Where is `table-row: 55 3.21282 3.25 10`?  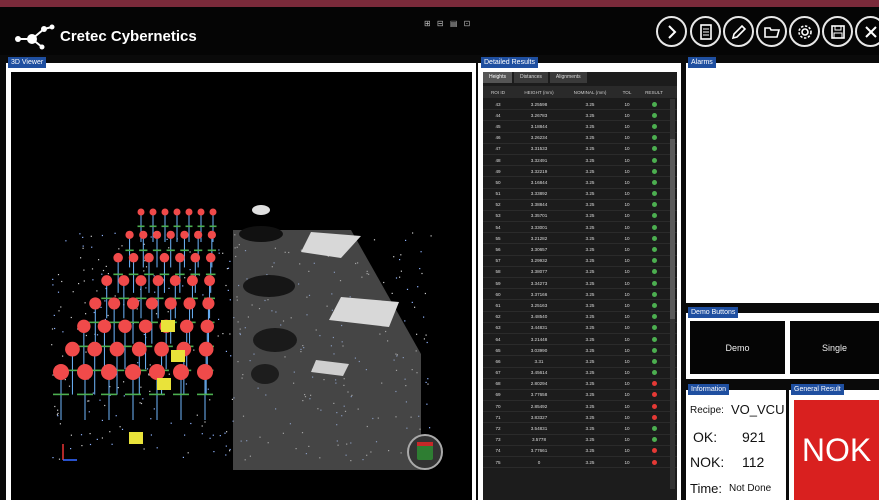 table-row: 55 3.21282 3.25 10 is located at coordinates (580, 239).